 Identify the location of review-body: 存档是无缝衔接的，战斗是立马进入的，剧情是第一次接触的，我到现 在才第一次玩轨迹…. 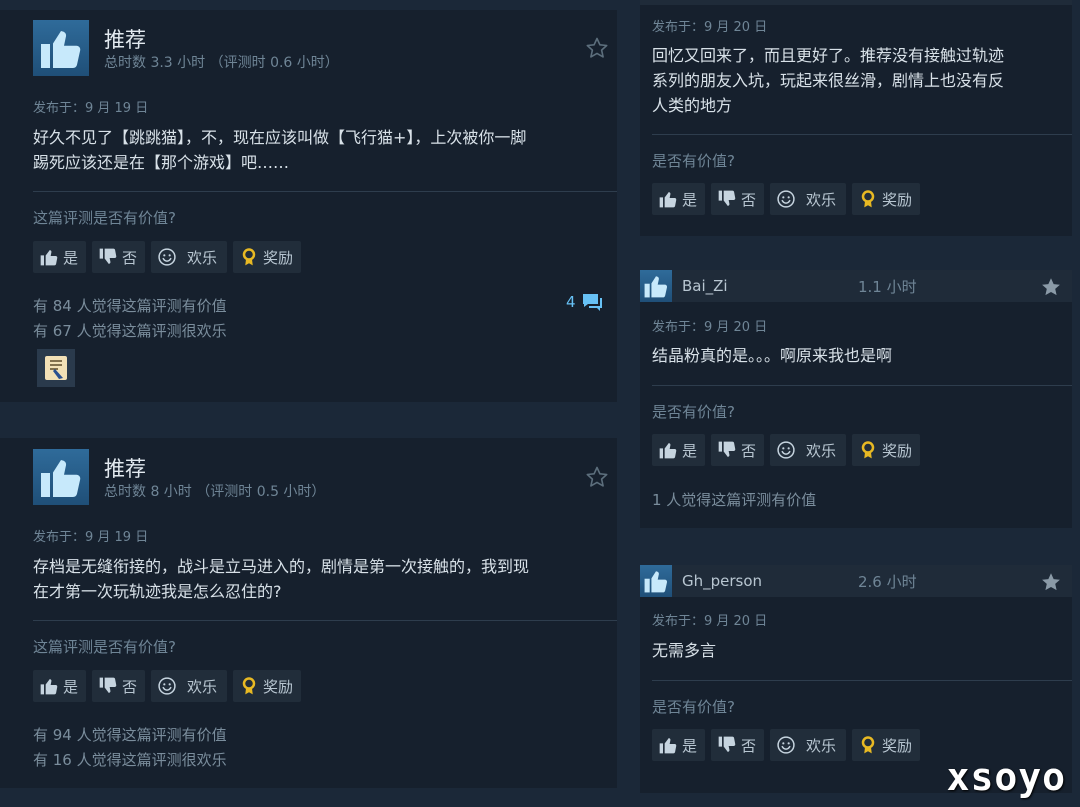
(318, 579).